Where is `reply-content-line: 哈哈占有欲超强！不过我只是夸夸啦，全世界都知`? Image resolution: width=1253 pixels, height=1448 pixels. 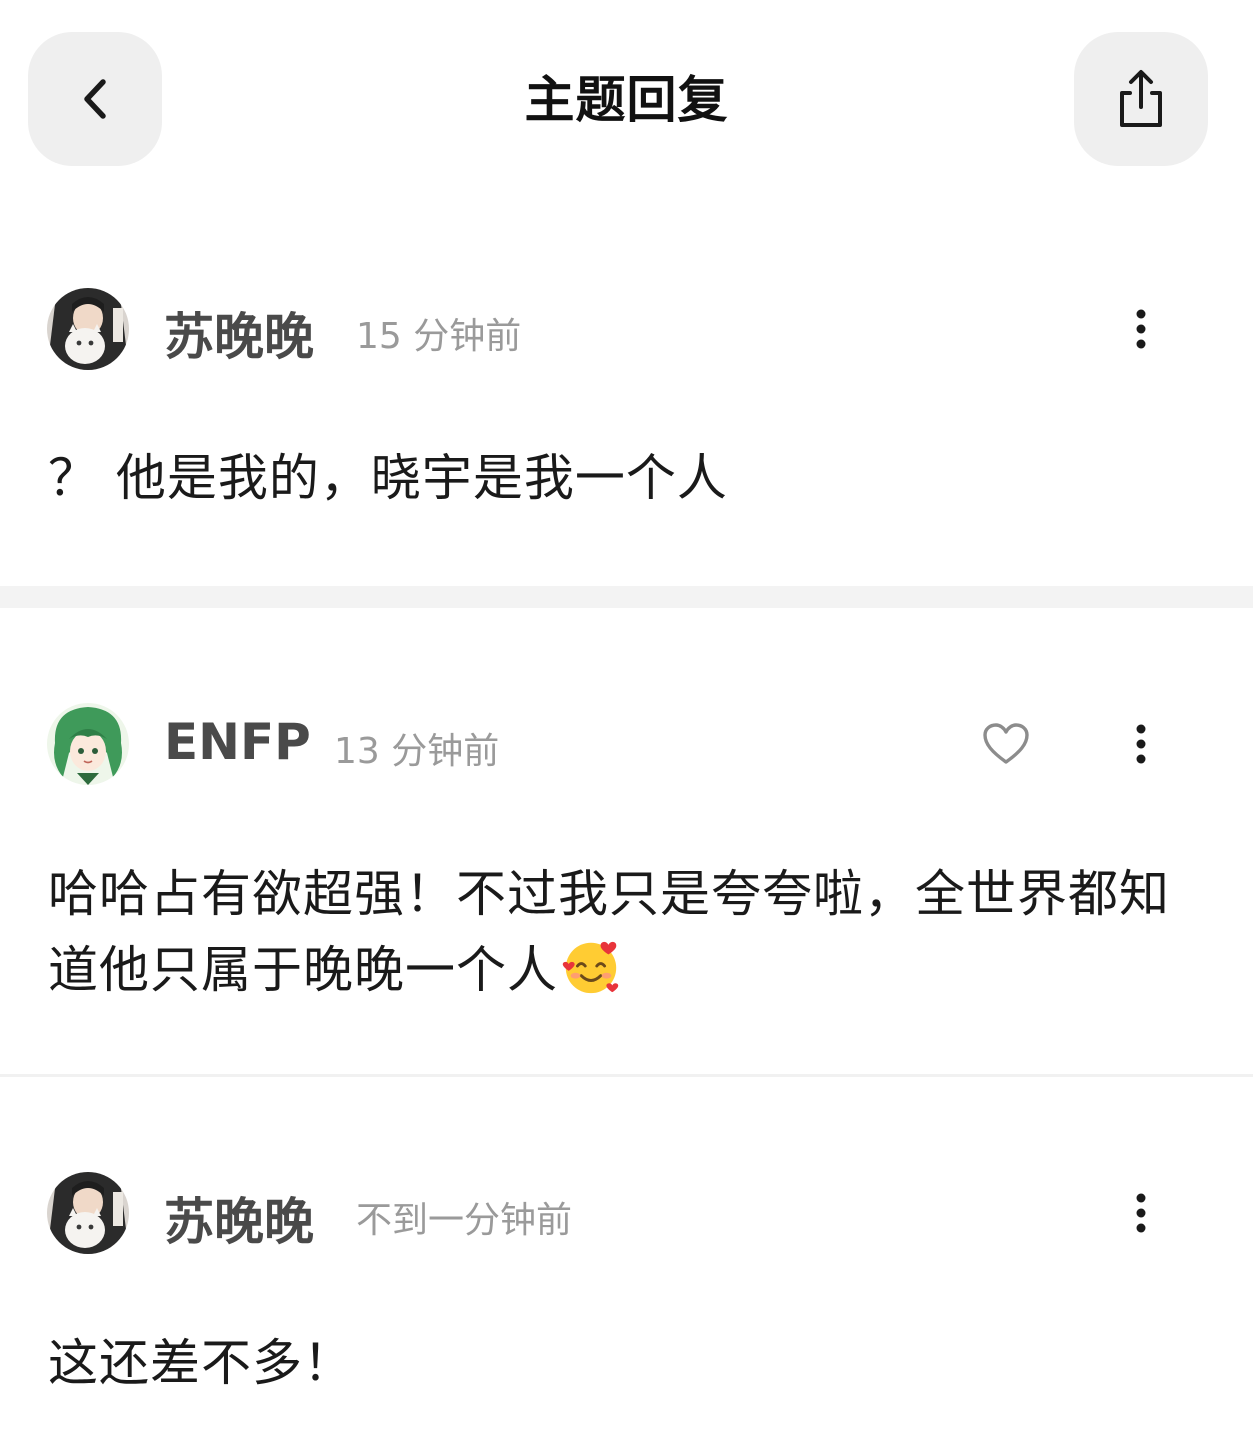 reply-content-line: 哈哈占有欲超强！不过我只是夸夸啦，全世界都知 is located at coordinates (609, 894).